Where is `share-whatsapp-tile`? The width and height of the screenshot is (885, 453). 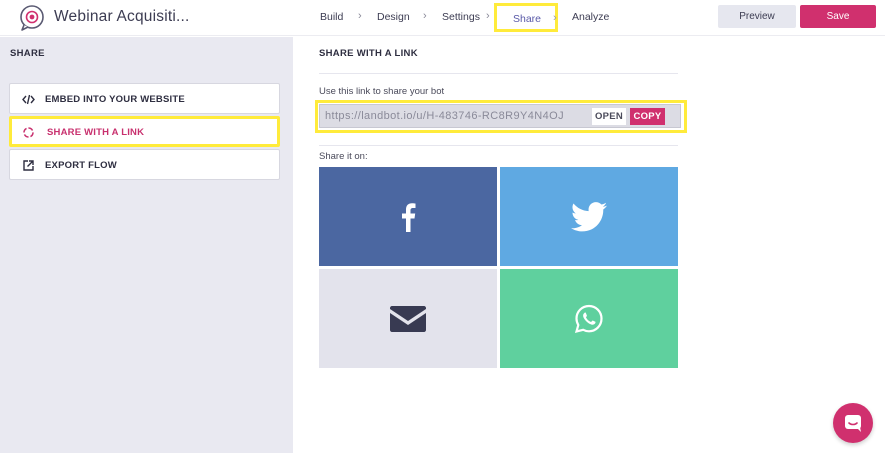
share-whatsapp-tile is located at coordinates (589, 318).